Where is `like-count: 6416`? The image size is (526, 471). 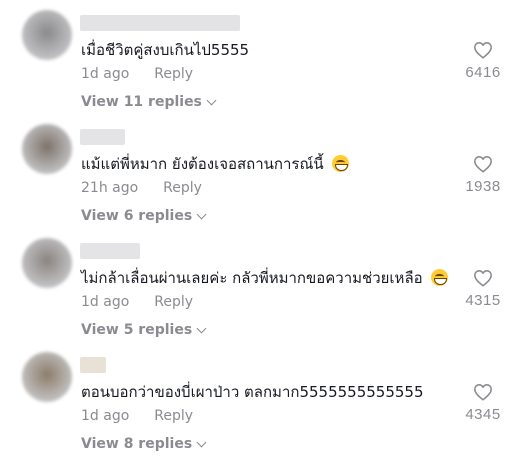
like-count: 6416 is located at coordinates (483, 72).